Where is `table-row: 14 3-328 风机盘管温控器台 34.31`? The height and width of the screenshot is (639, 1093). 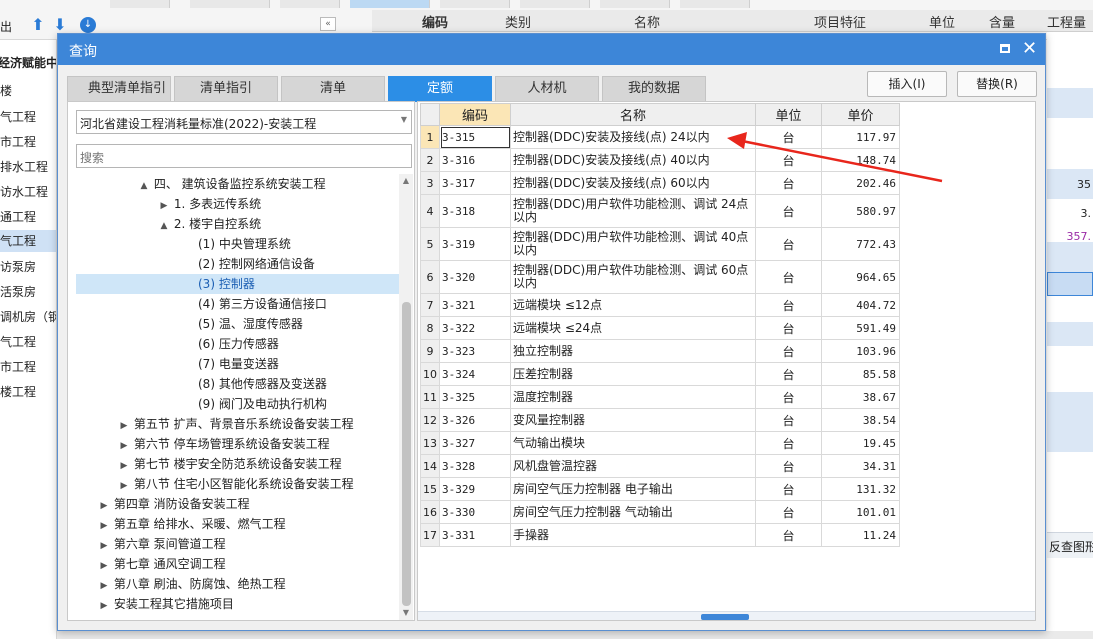 table-row: 14 3-328 风机盘管温控器台 34.31 is located at coordinates (660, 466).